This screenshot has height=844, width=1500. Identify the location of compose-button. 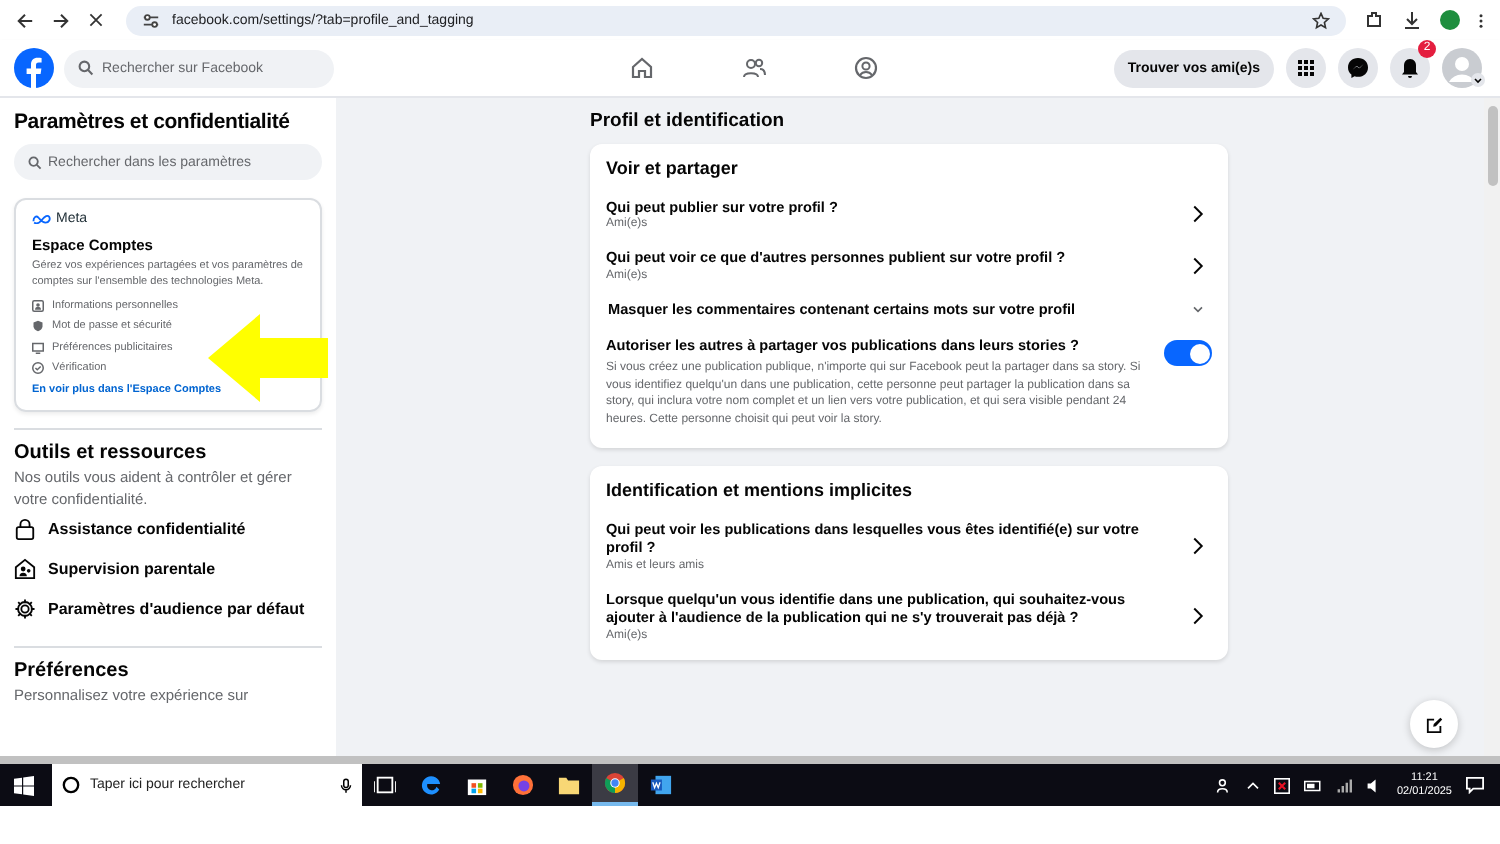
(1434, 724).